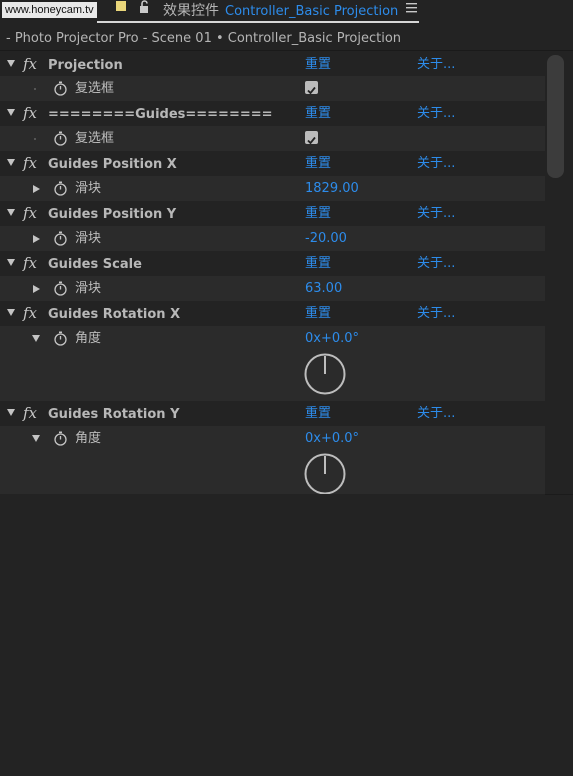  What do you see at coordinates (323, 288) in the screenshot?
I see `slider-value: 63.00` at bounding box center [323, 288].